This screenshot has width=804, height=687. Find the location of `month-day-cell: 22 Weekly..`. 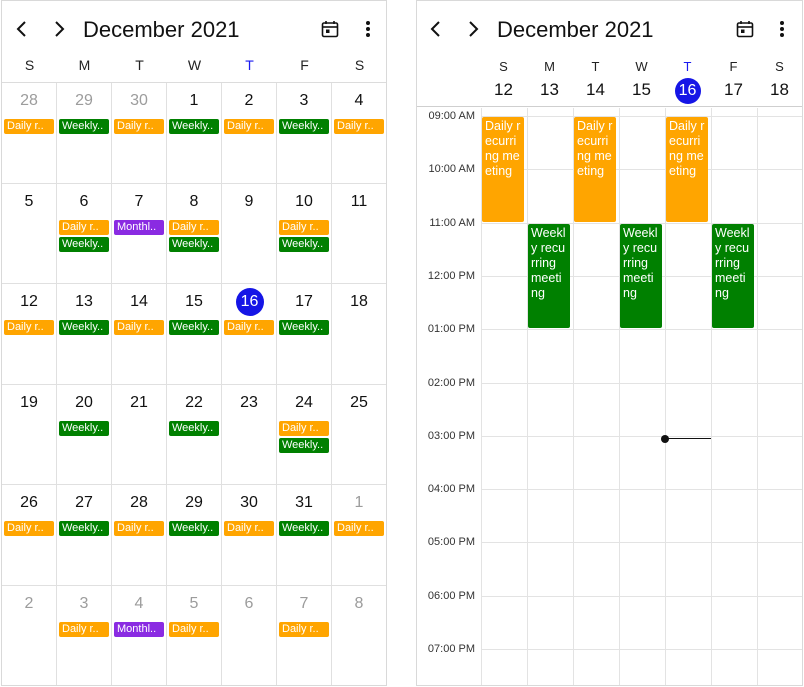

month-day-cell: 22 Weekly.. is located at coordinates (194, 434).